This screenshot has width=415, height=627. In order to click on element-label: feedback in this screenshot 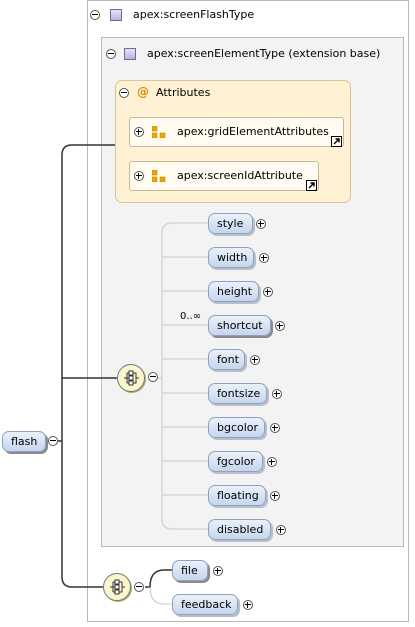, I will do `click(206, 604)`.